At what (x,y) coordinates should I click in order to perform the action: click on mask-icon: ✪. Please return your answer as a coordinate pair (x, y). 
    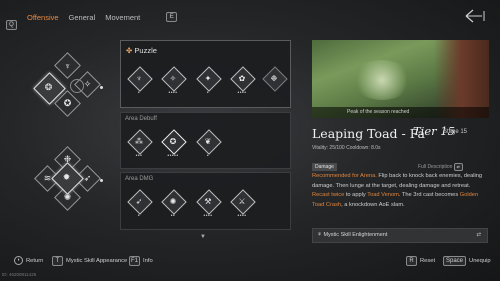
    Looking at the image, I should click on (67, 103).